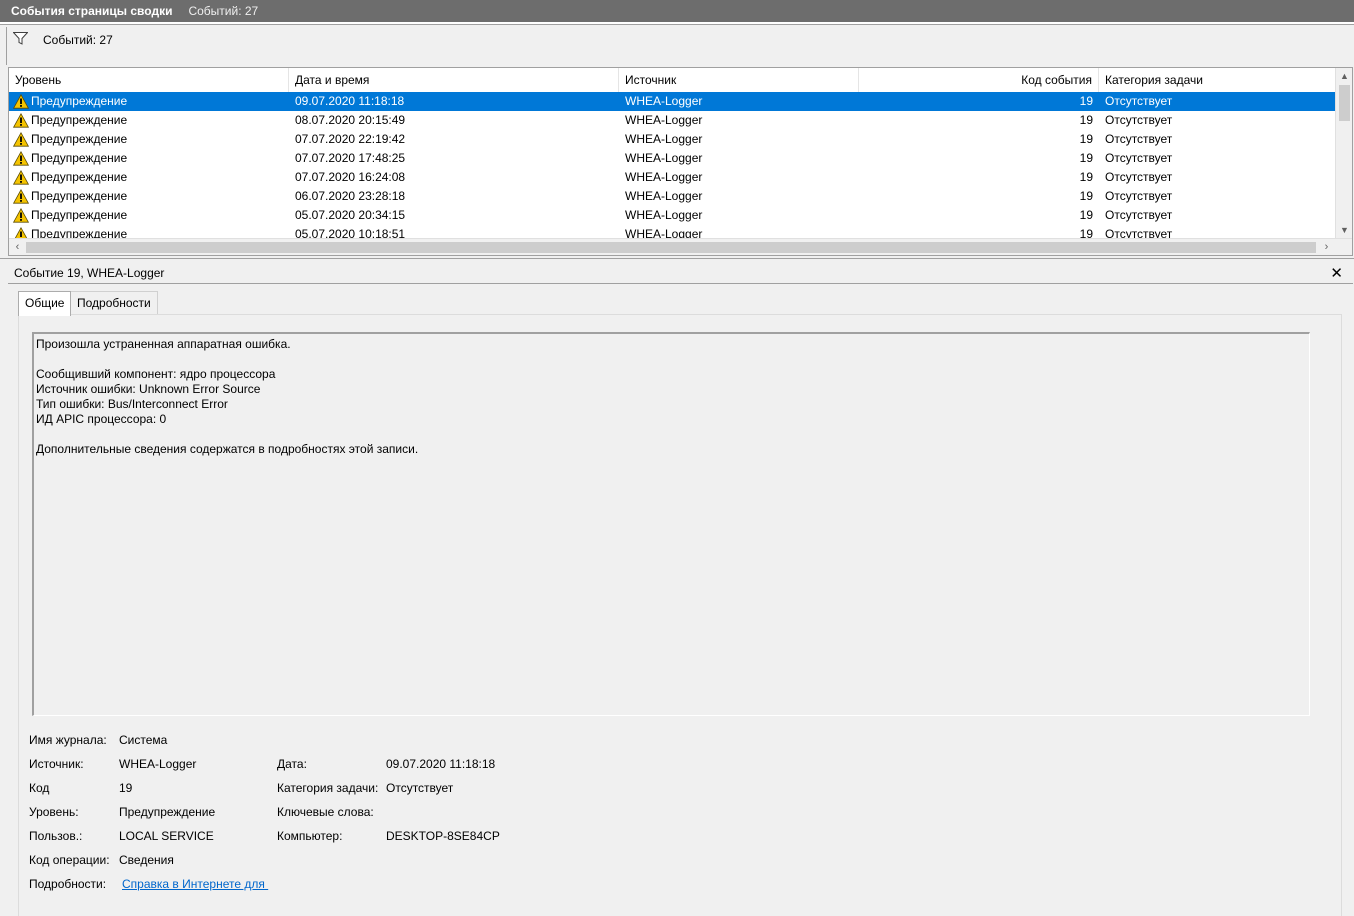 The width and height of the screenshot is (1354, 916). Describe the element at coordinates (20, 38) in the screenshot. I see `filter-icon` at that location.